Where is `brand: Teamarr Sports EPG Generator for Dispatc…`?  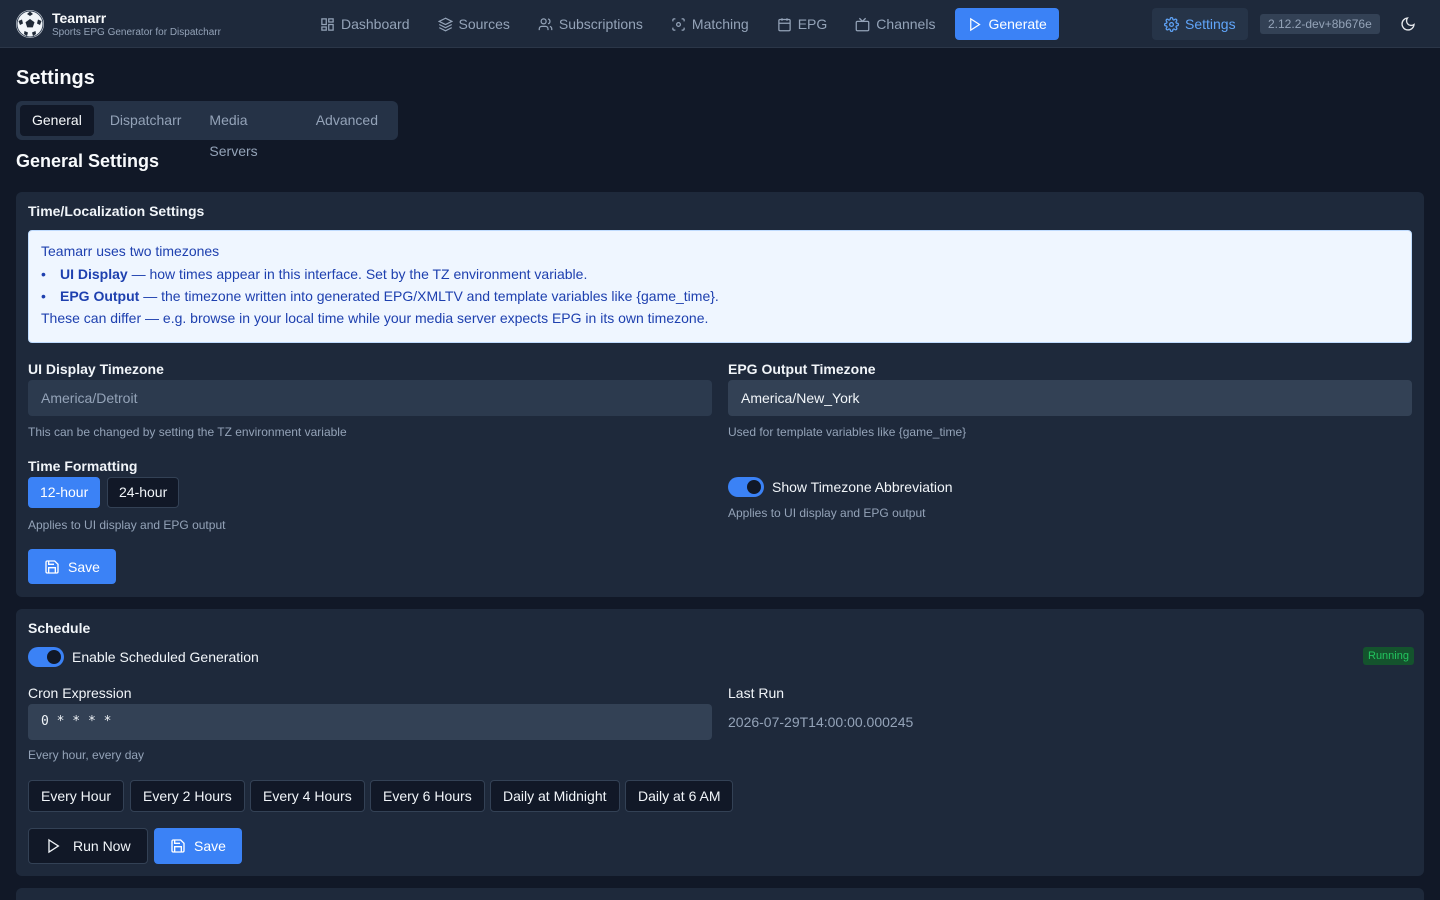
brand: Teamarr Sports EPG Generator for Dispatc… is located at coordinates (118, 24).